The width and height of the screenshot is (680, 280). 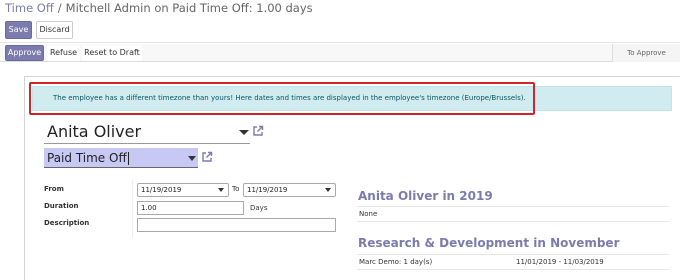 What do you see at coordinates (244, 132) in the screenshot?
I see `employee-dropdown-icon` at bounding box center [244, 132].